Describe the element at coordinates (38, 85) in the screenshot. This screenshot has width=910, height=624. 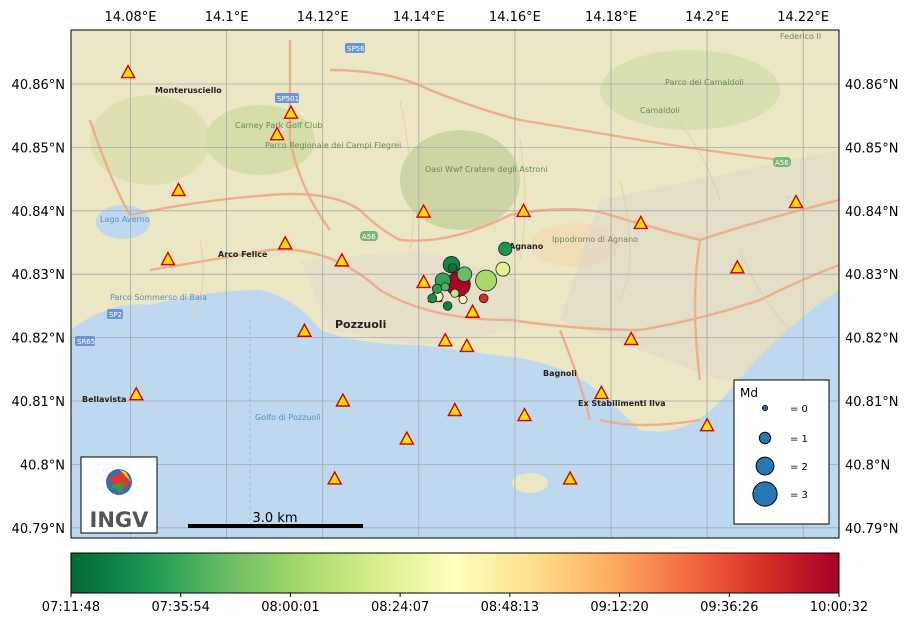
I see `lat-tick-label-left: 40.86°N` at that location.